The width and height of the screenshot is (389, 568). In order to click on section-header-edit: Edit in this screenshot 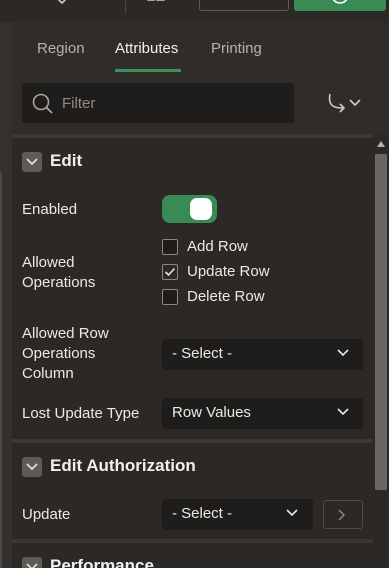, I will do `click(192, 162)`.